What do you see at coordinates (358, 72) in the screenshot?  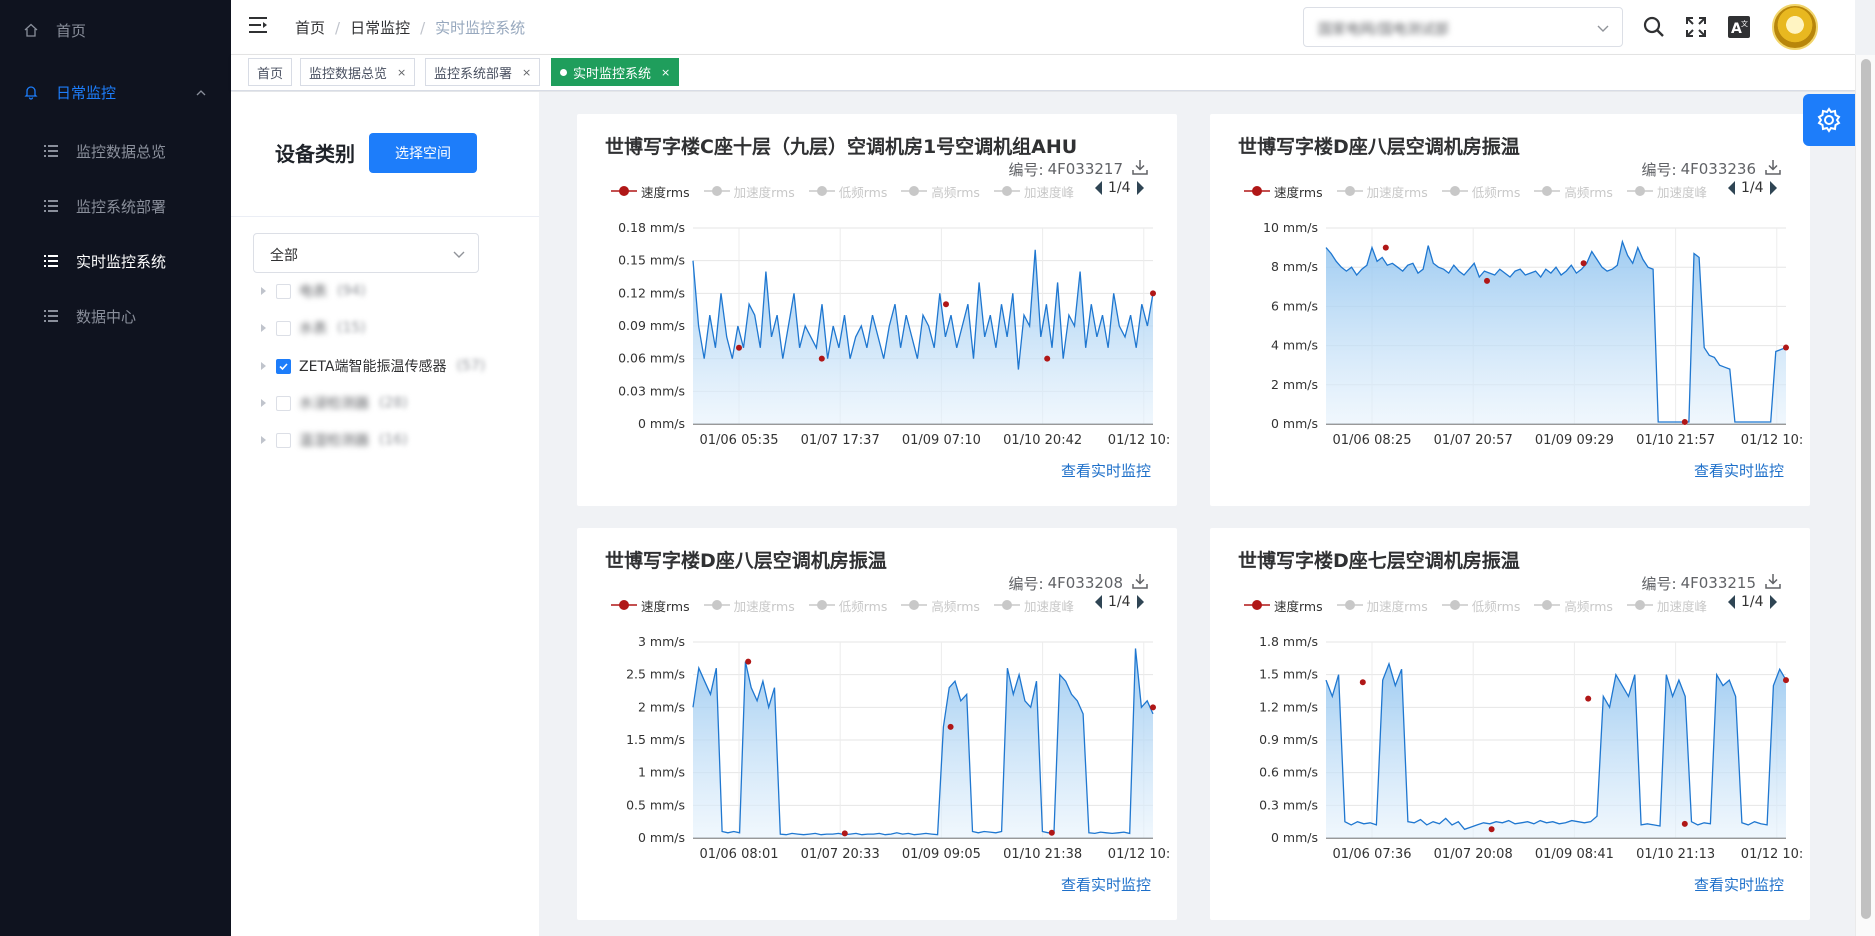 I see `tag-data-overview: 监控数据总览 ×` at bounding box center [358, 72].